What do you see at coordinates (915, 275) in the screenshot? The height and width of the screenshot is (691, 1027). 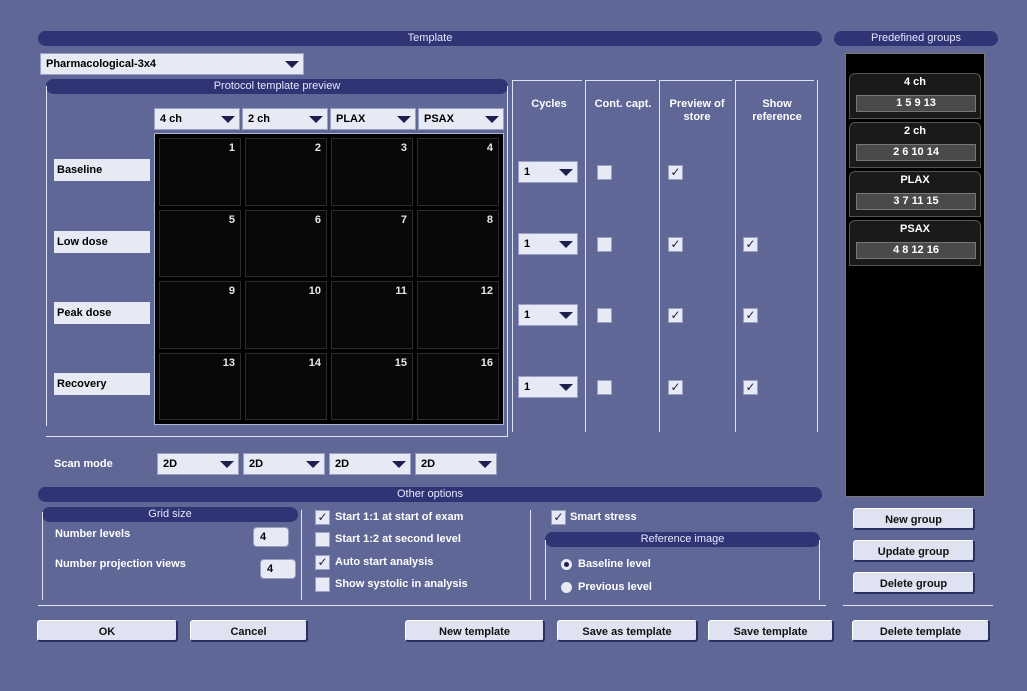 I see `predefined-groups-list` at bounding box center [915, 275].